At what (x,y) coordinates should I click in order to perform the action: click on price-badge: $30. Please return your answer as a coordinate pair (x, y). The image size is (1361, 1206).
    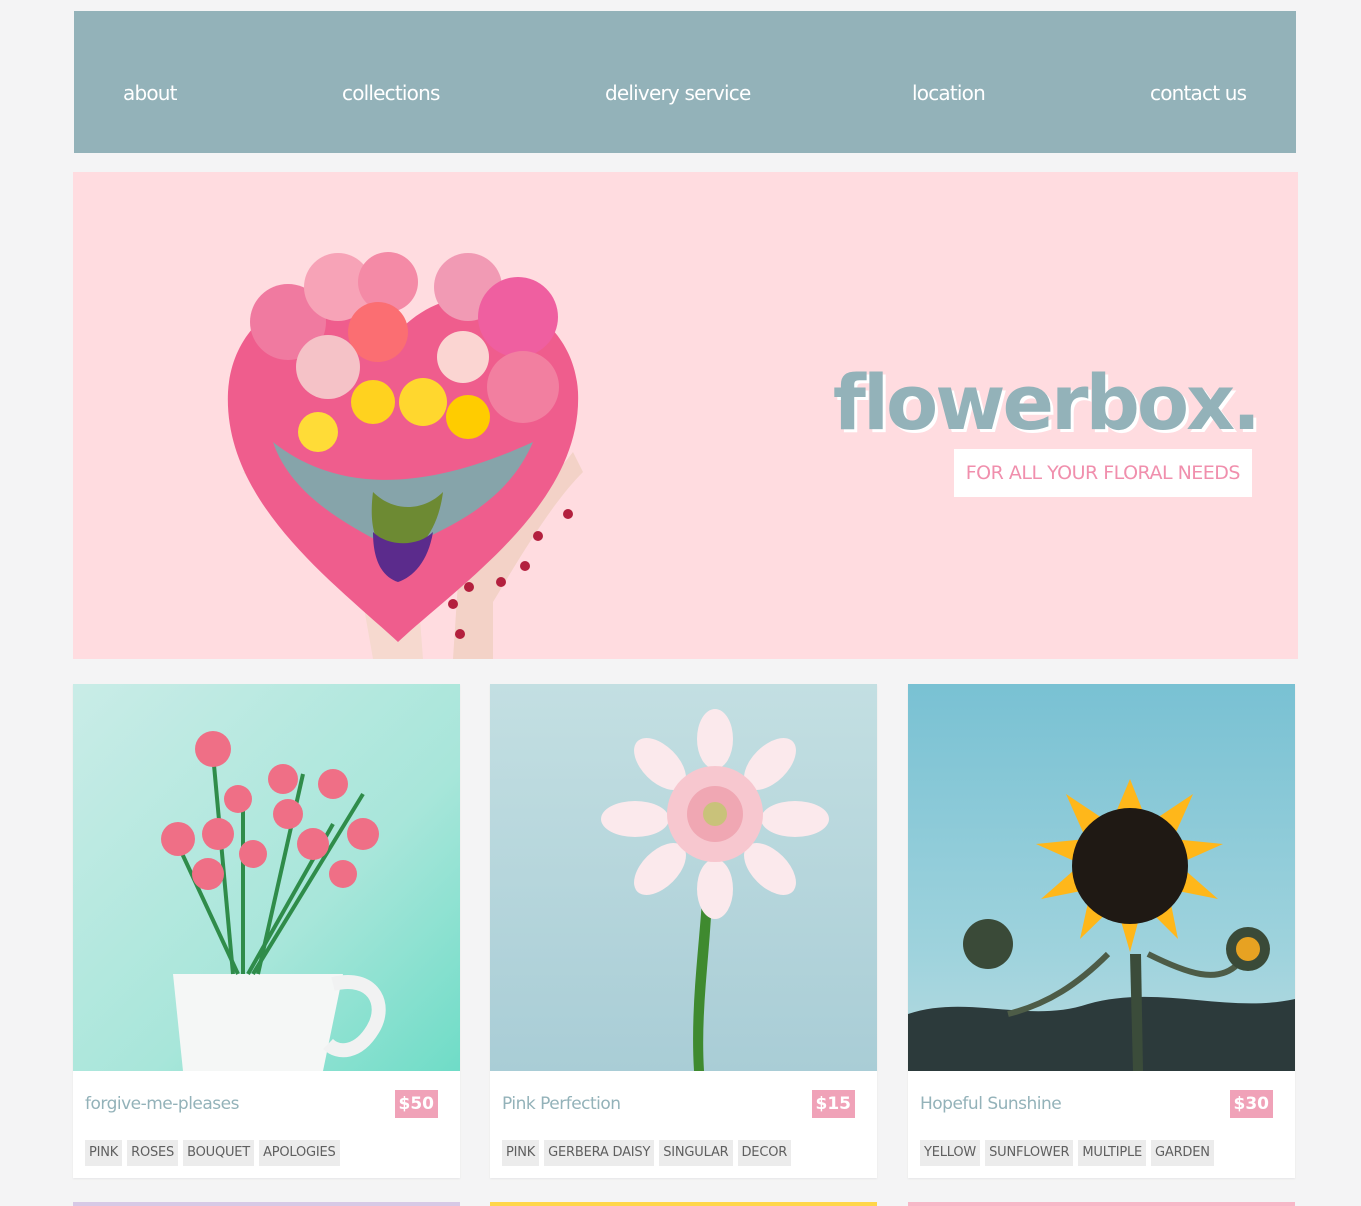
    Looking at the image, I should click on (1251, 1104).